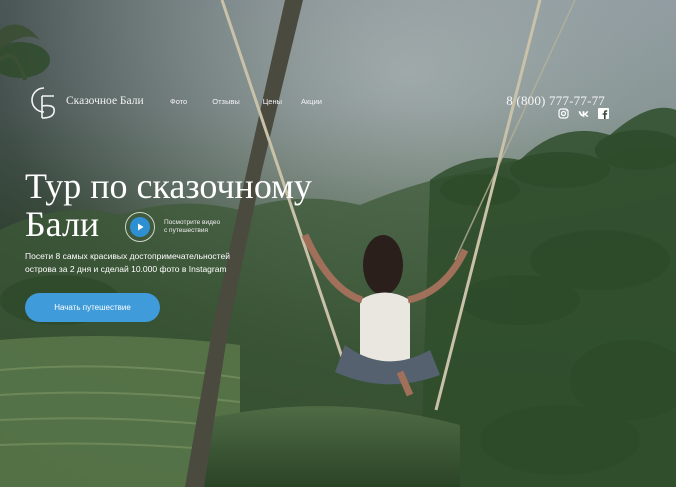 This screenshot has height=487, width=676. Describe the element at coordinates (105, 101) in the screenshot. I see `logo-text: Сказочное Бали` at that location.